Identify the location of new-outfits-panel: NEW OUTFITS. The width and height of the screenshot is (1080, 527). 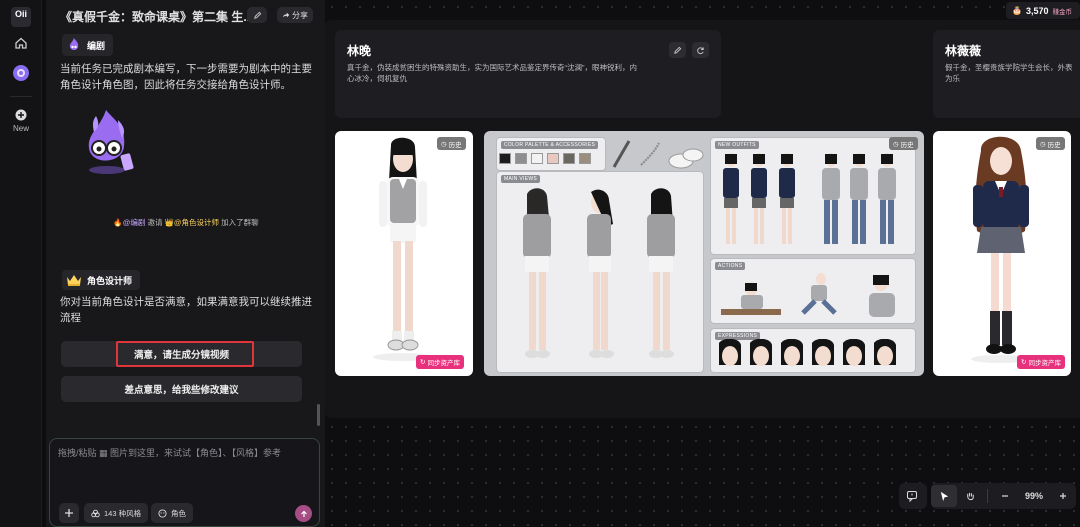
(813, 196).